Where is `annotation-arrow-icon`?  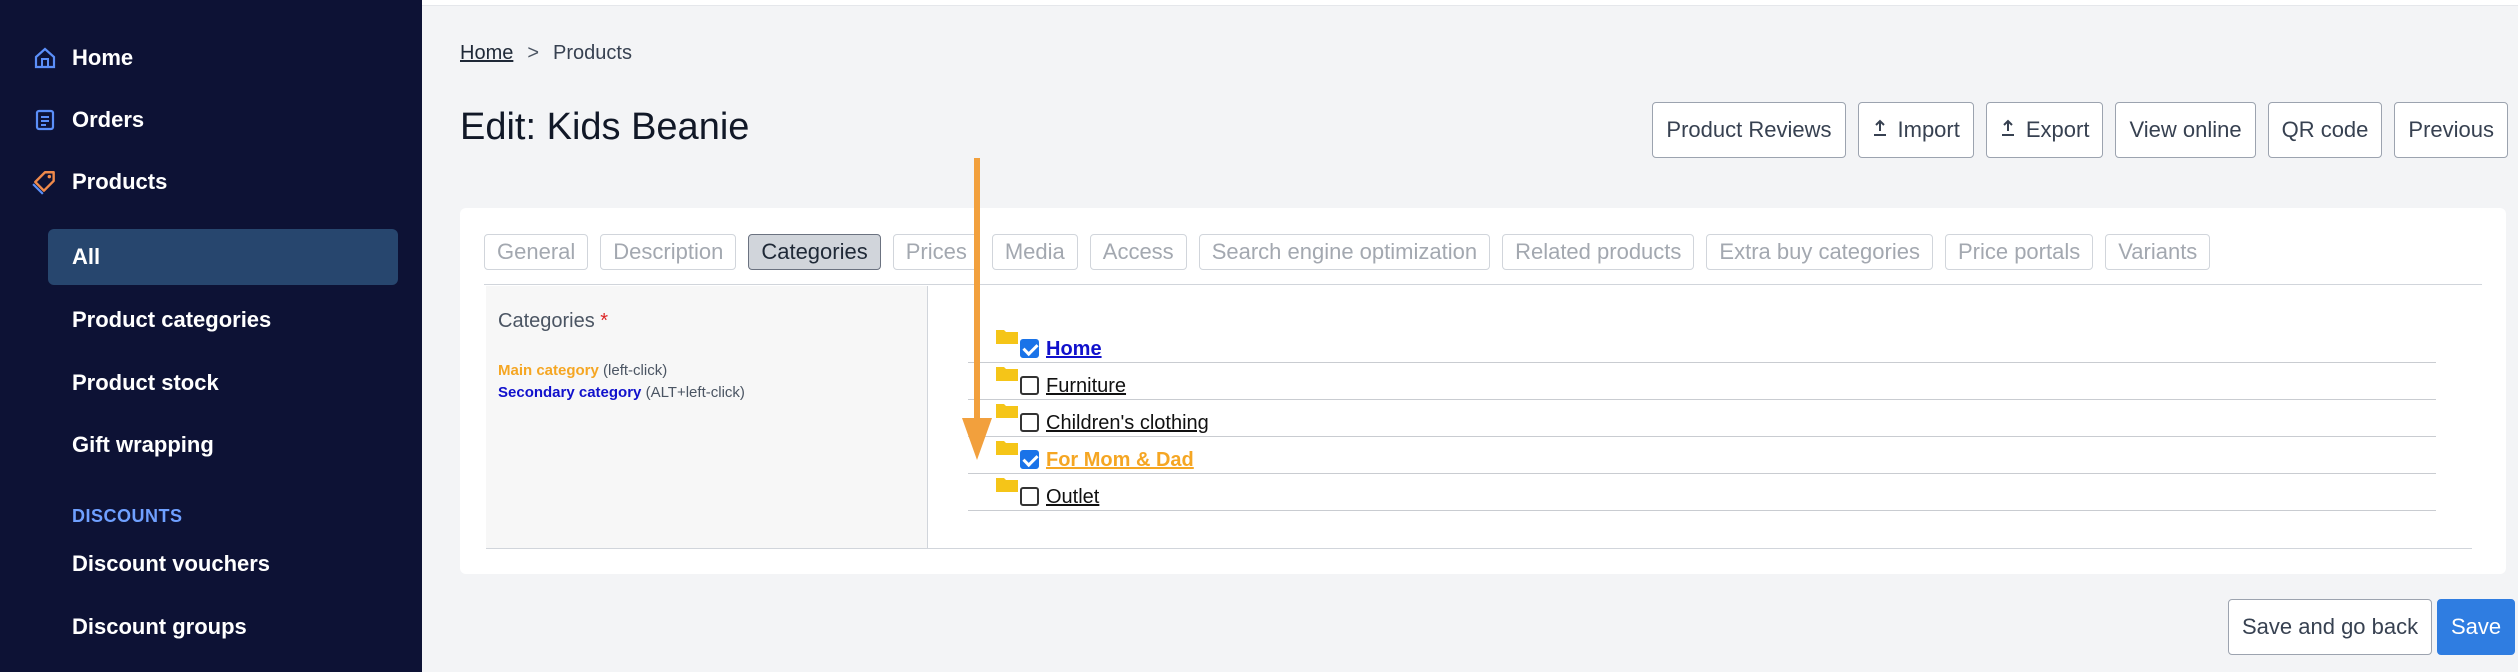
annotation-arrow-icon is located at coordinates (977, 309).